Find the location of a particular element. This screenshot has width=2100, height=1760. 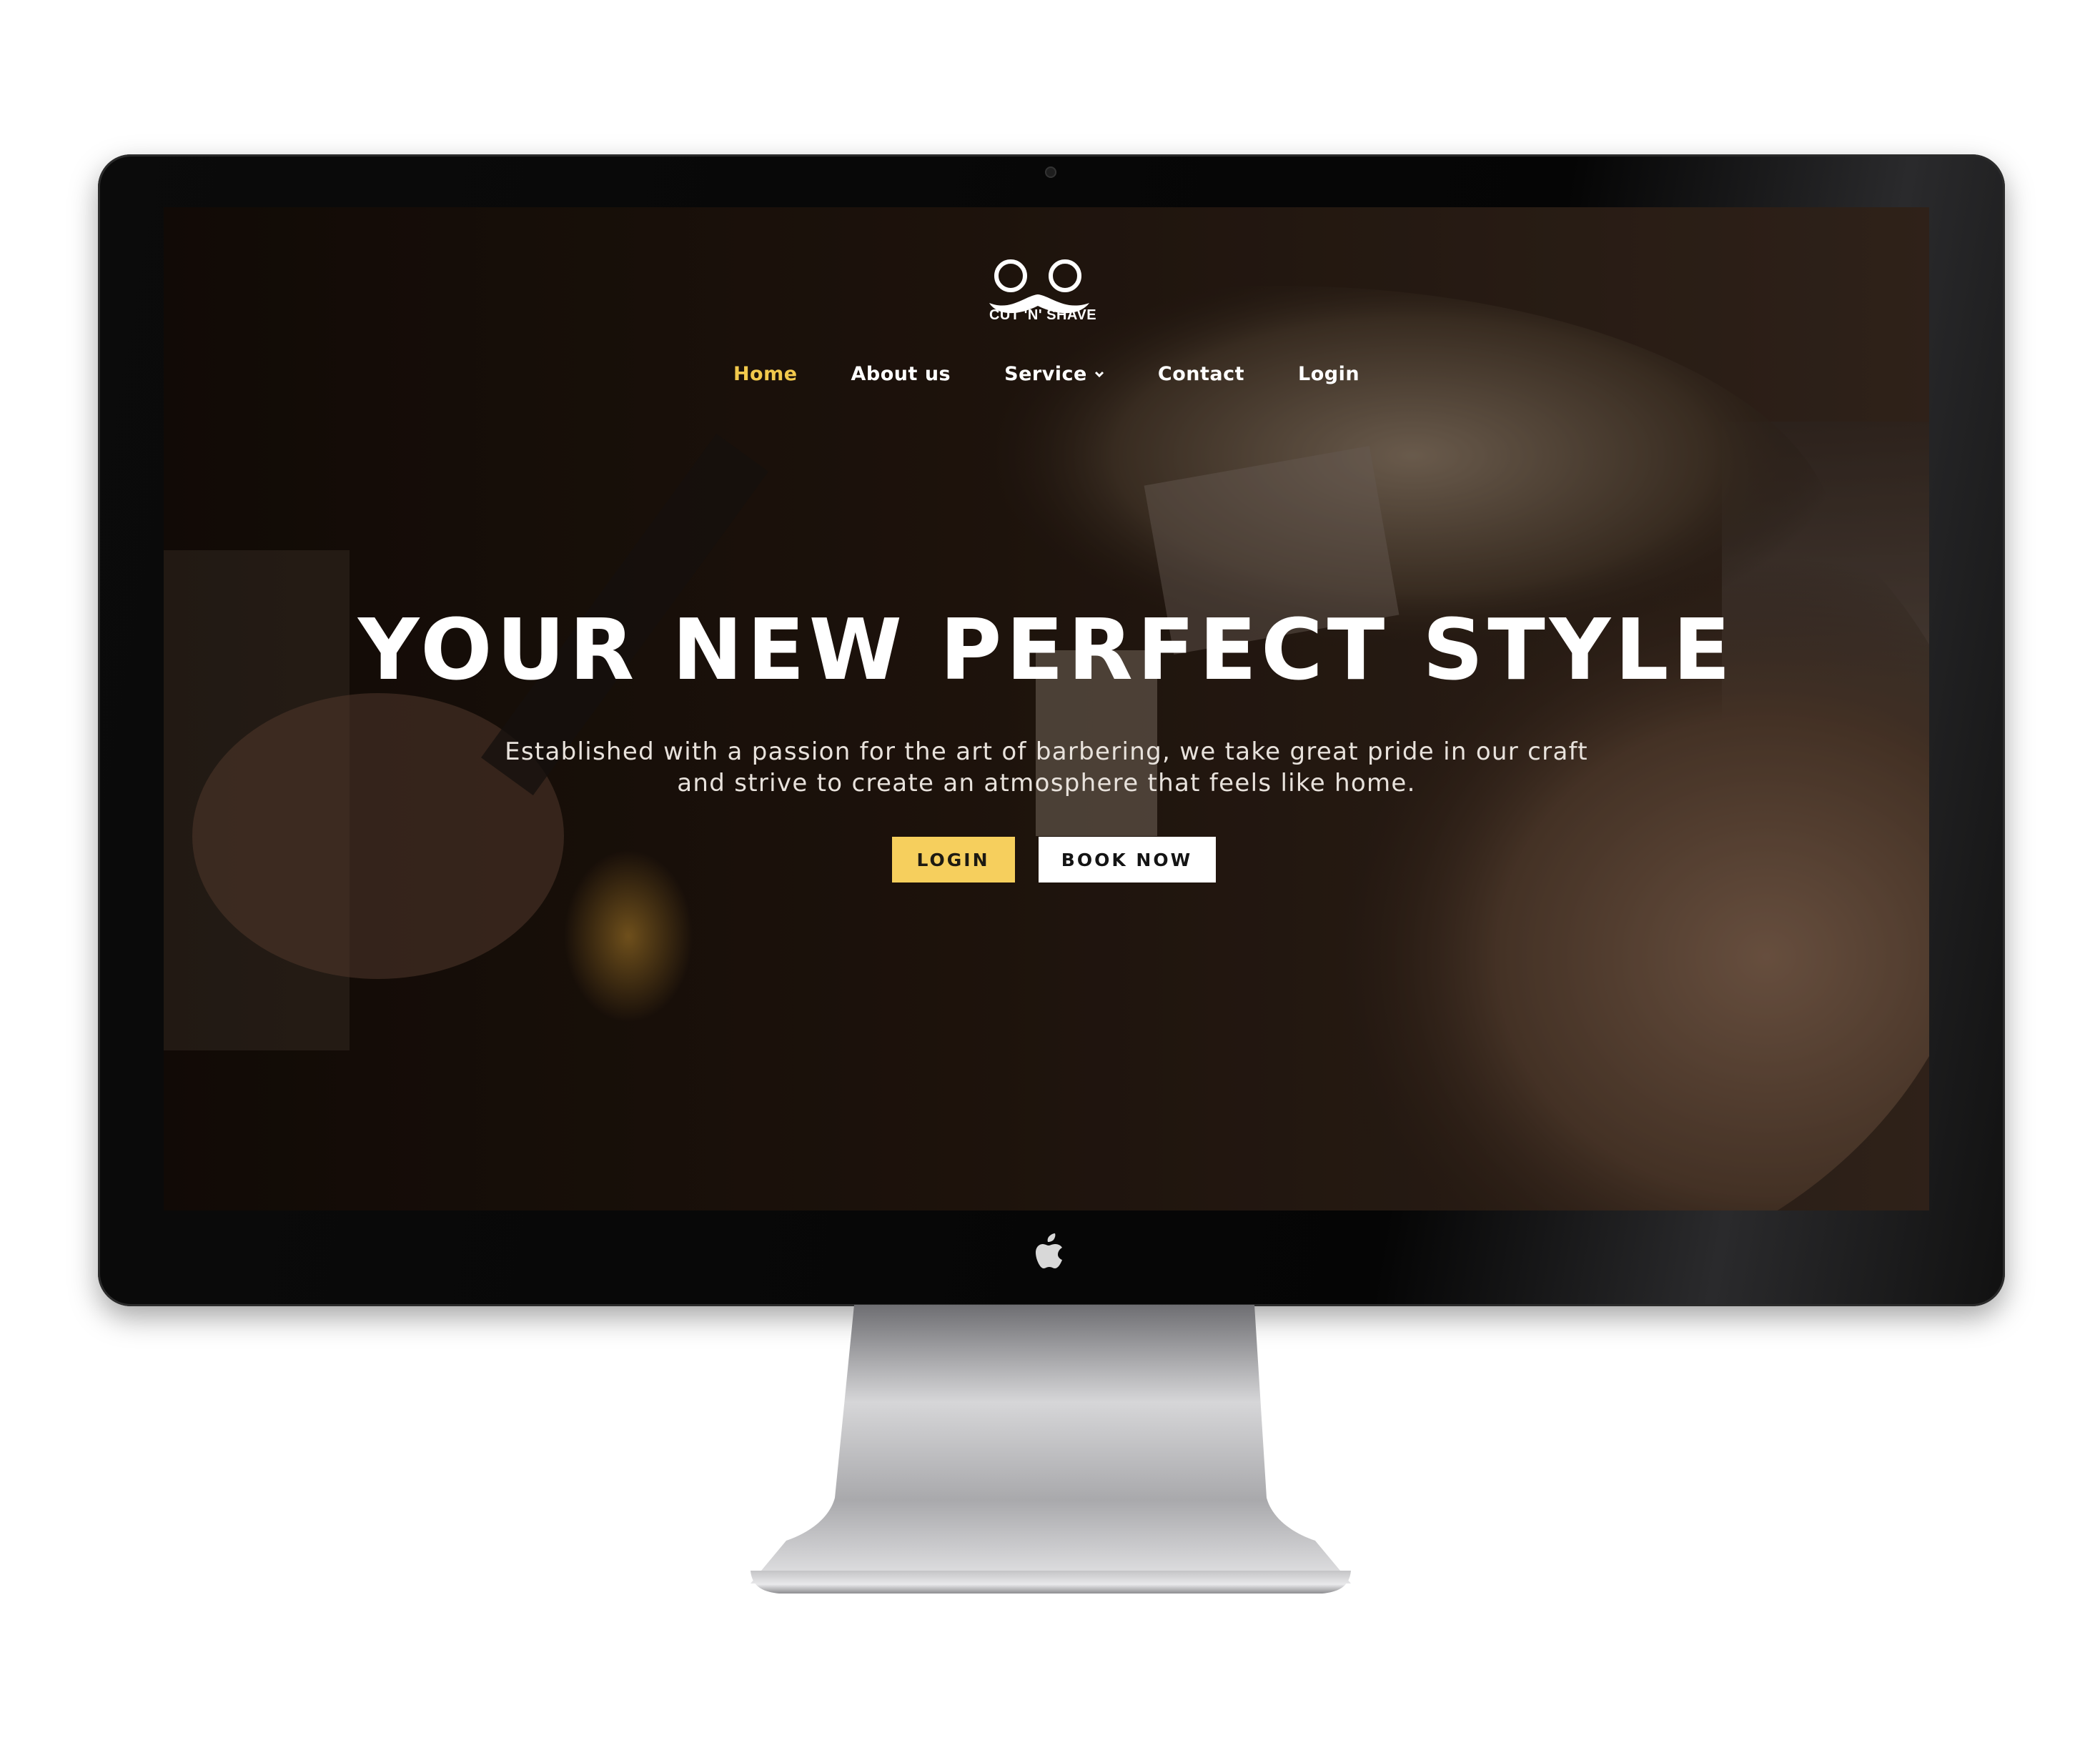

nav-item-about-us: About us is located at coordinates (901, 374).